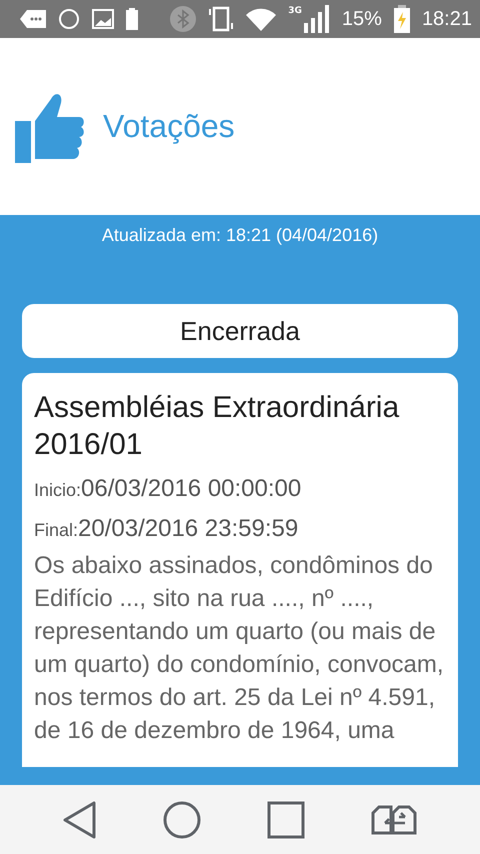  What do you see at coordinates (188, 529) in the screenshot?
I see `end-date: 20/03/2016 23:59:59` at bounding box center [188, 529].